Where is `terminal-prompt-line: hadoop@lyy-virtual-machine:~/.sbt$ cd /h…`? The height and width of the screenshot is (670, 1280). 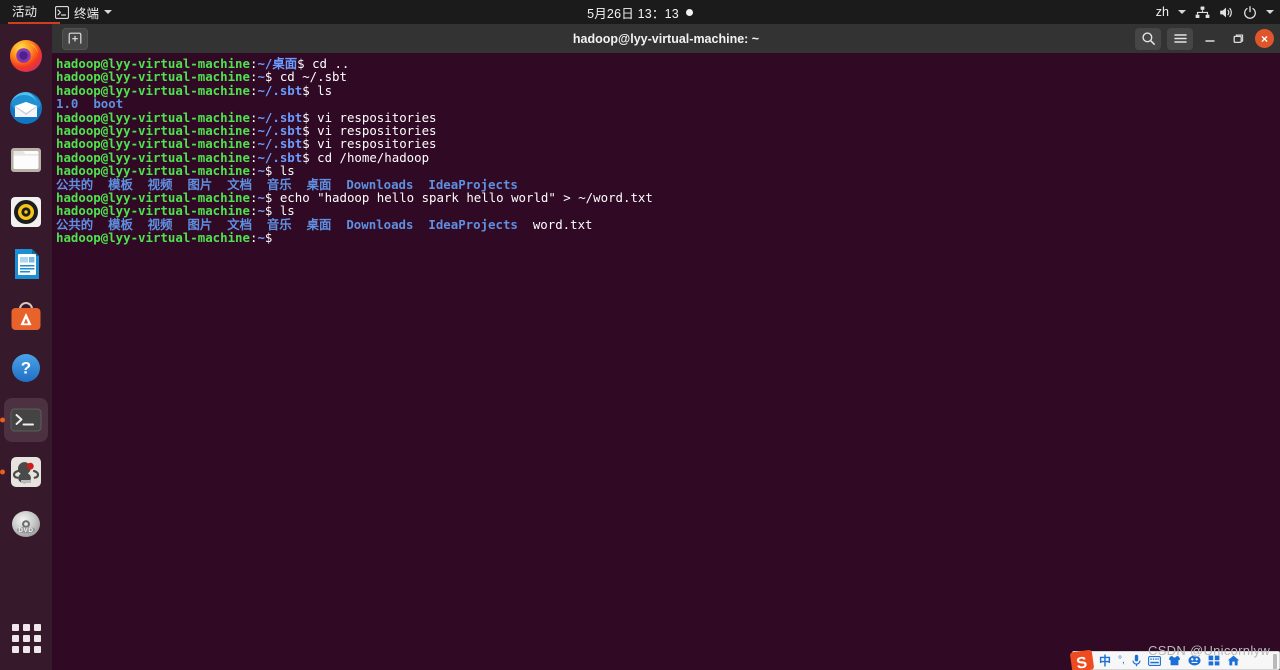
terminal-prompt-line: hadoop@lyy-virtual-machine:~/.sbt$ cd /h… is located at coordinates (668, 157).